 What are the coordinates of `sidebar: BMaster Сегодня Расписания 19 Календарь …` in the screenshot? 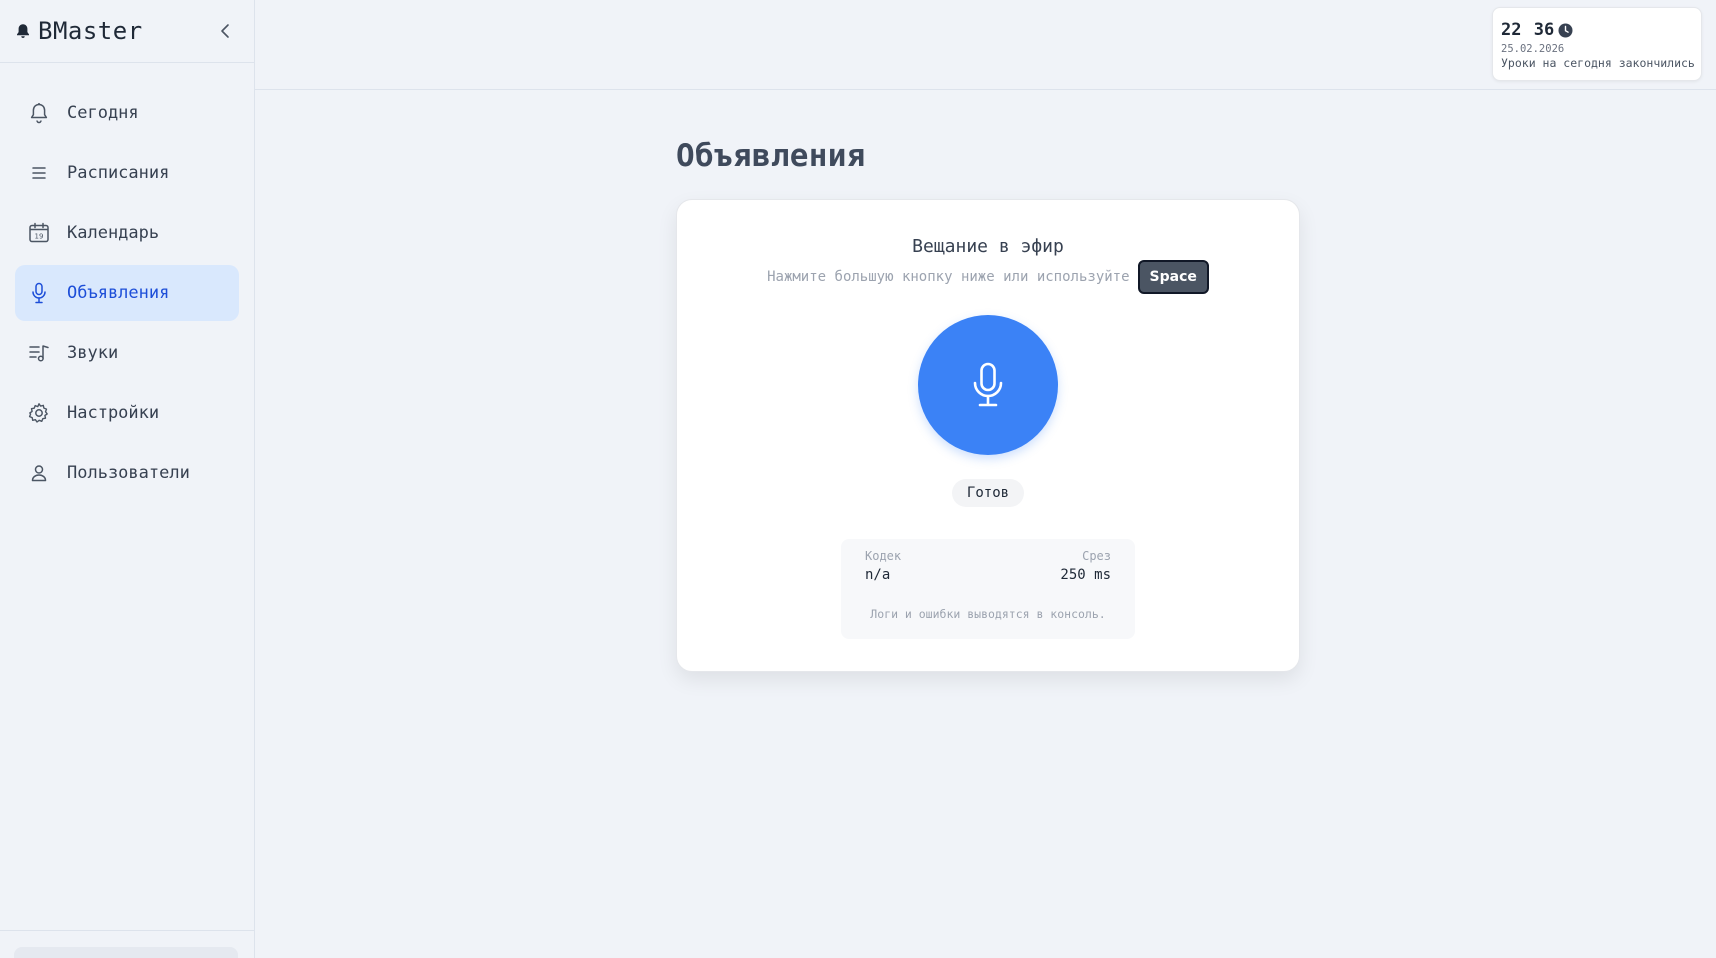 It's located at (127, 479).